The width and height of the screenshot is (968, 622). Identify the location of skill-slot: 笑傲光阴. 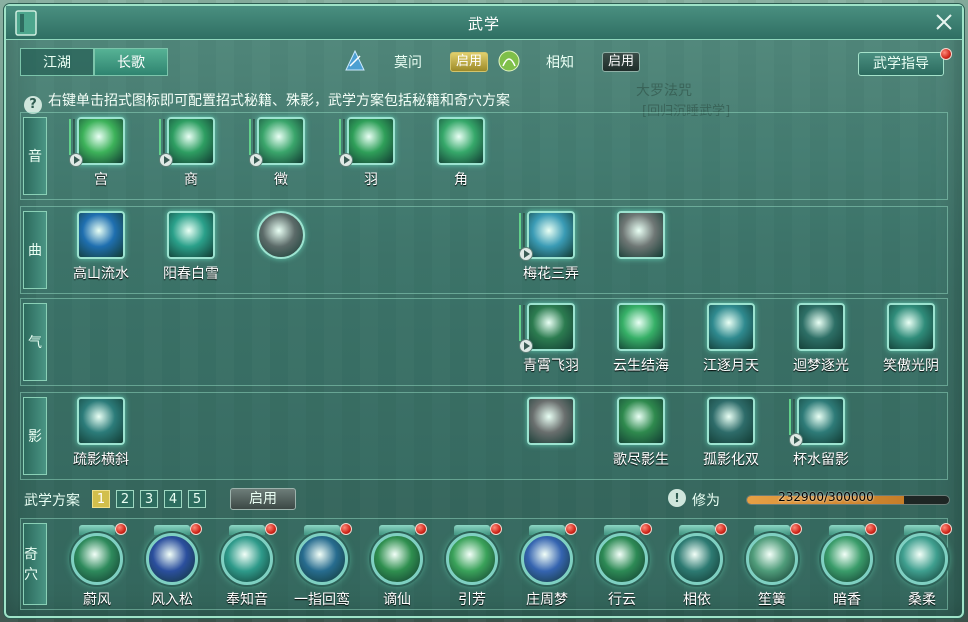
(911, 344).